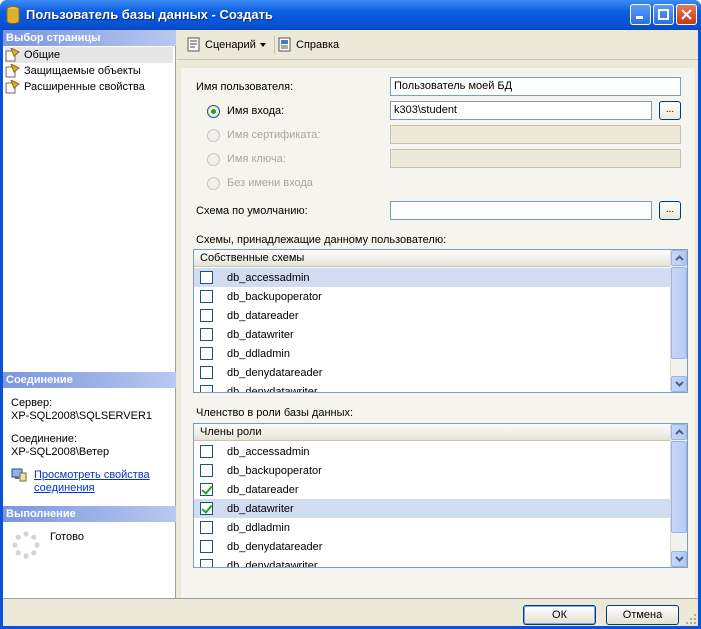  What do you see at coordinates (559, 615) in the screenshot?
I see `ok-button: ОК` at bounding box center [559, 615].